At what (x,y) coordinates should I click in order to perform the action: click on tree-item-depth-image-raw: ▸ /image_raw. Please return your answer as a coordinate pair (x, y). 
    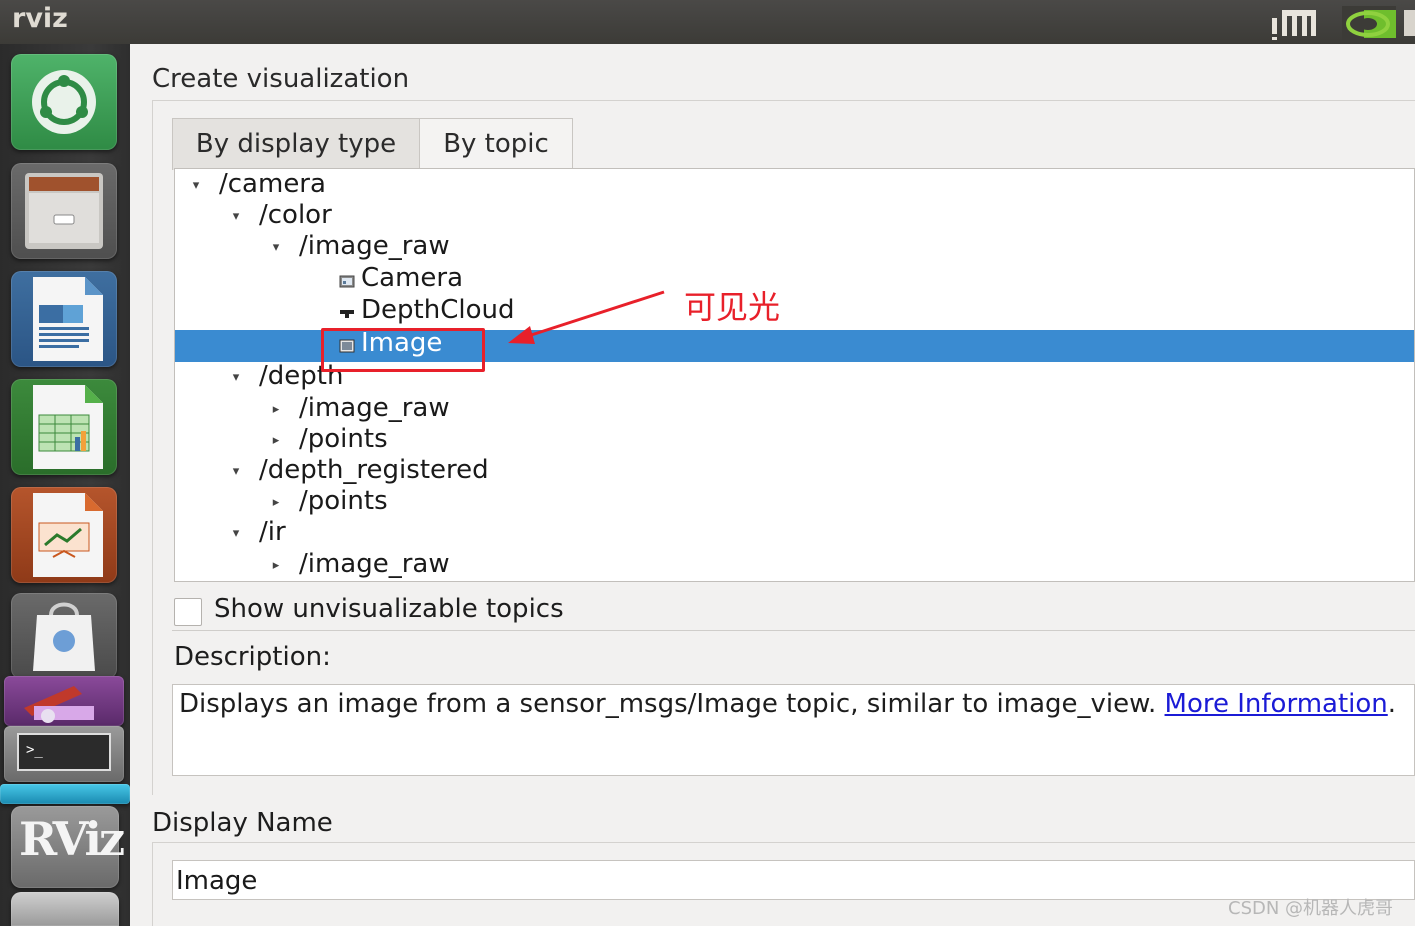
    Looking at the image, I should click on (794, 410).